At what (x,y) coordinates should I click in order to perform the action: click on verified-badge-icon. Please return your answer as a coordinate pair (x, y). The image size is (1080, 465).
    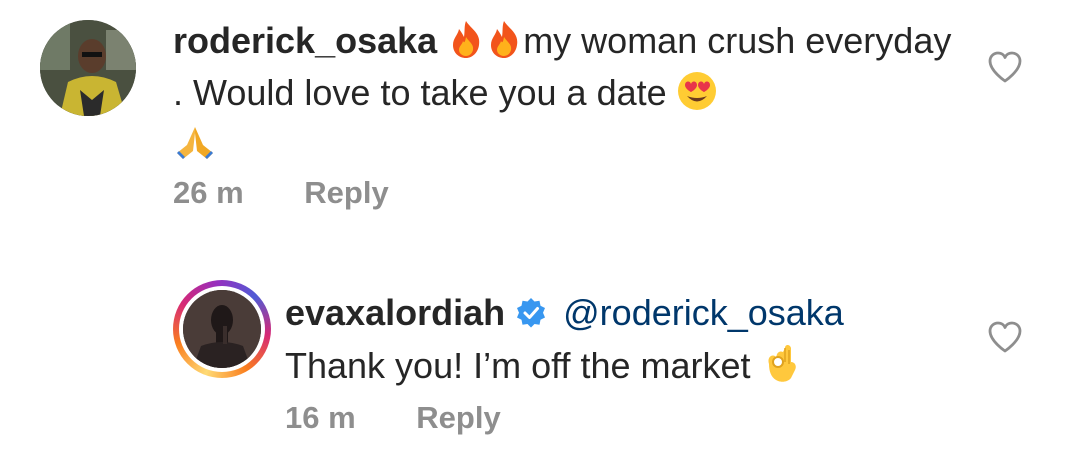
    Looking at the image, I should click on (531, 317).